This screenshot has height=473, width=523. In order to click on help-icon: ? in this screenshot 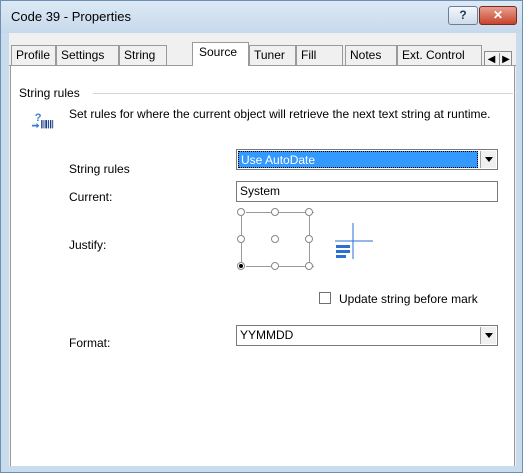, I will do `click(463, 15)`.